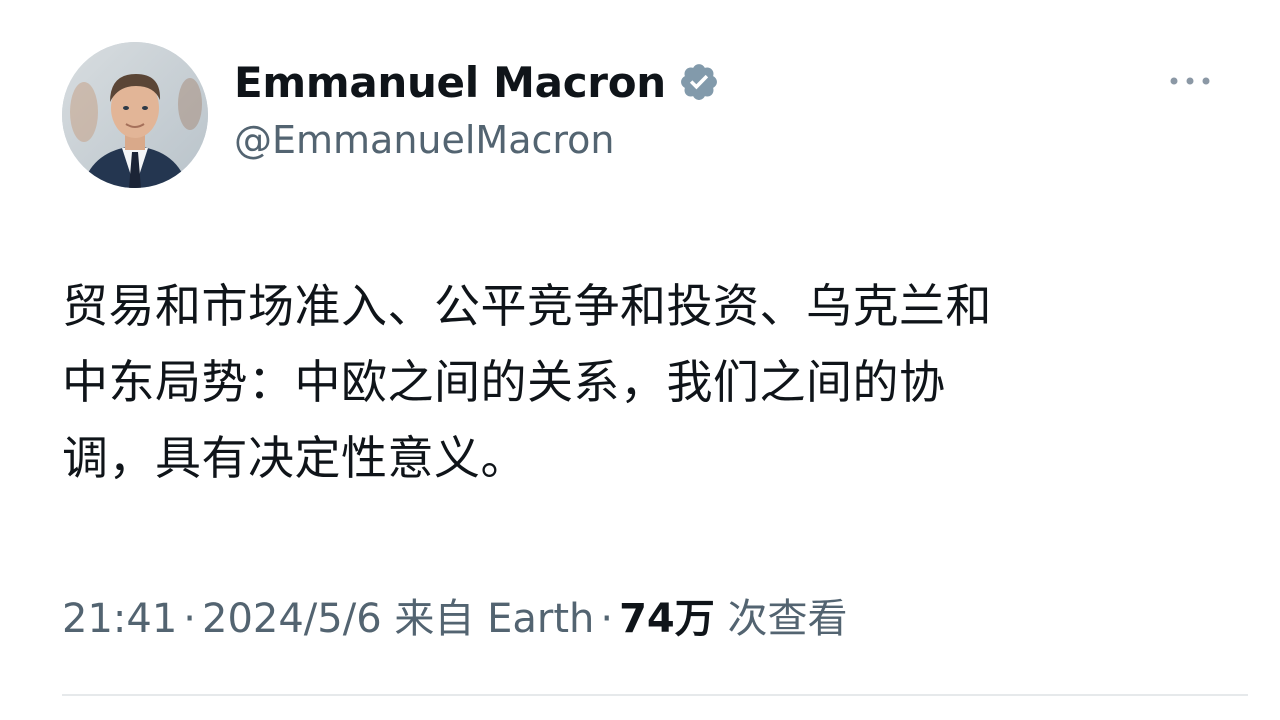  Describe the element at coordinates (541, 619) in the screenshot. I see `tweet-source: Earth` at that location.